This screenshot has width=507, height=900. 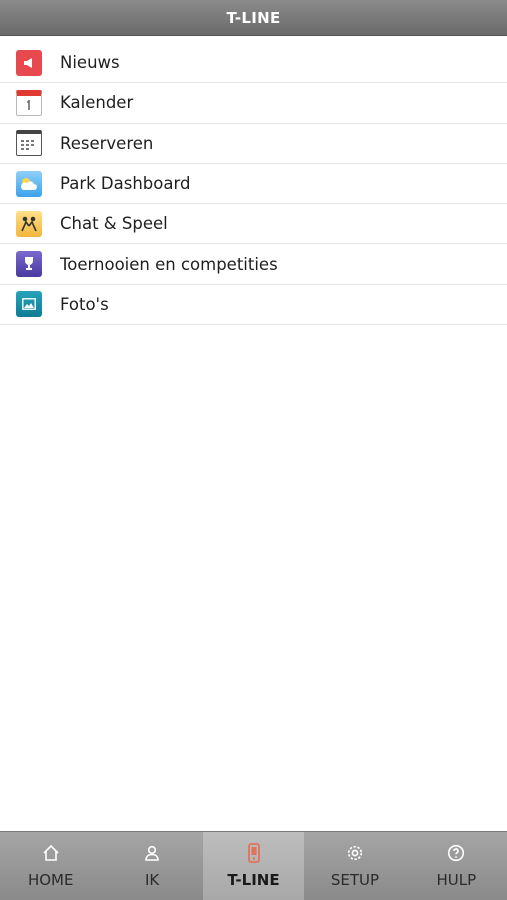 I want to click on app-header: T-LINE, so click(x=253, y=18).